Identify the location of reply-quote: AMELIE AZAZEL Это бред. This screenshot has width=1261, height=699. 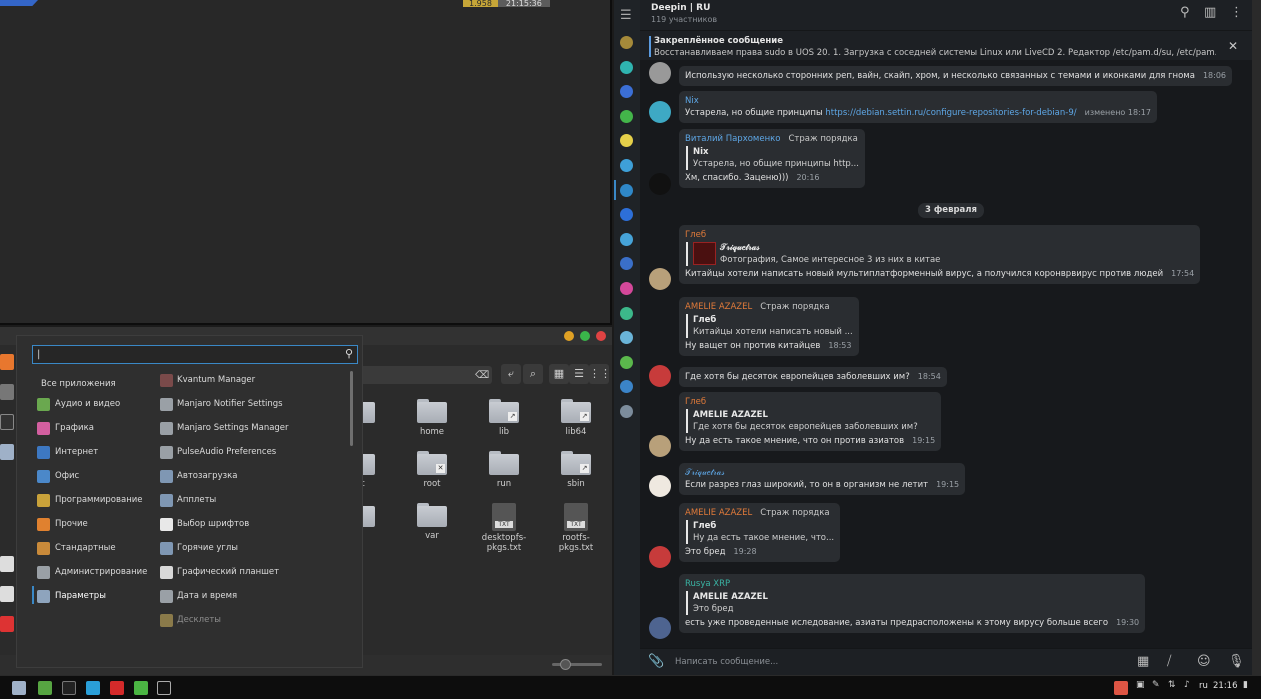
(912, 603).